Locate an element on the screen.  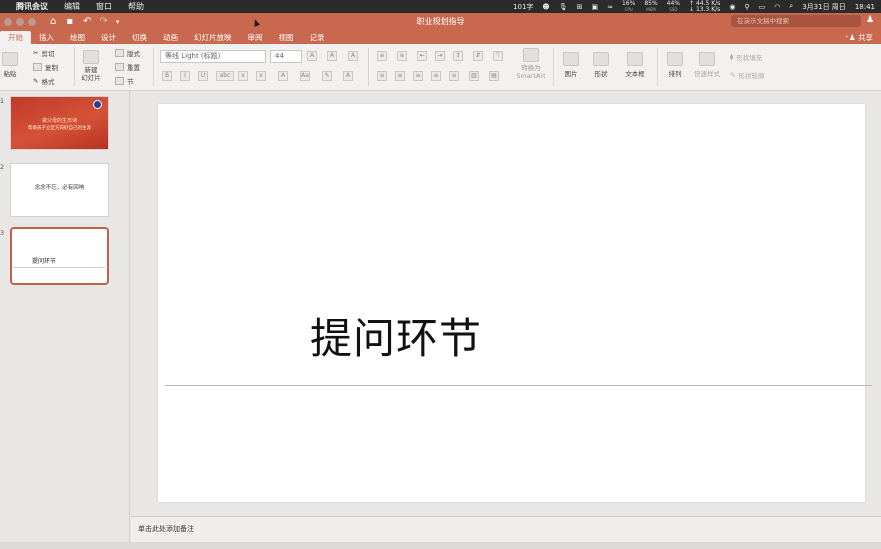
microphone-icon: 🎙 is located at coordinates (563, 7).